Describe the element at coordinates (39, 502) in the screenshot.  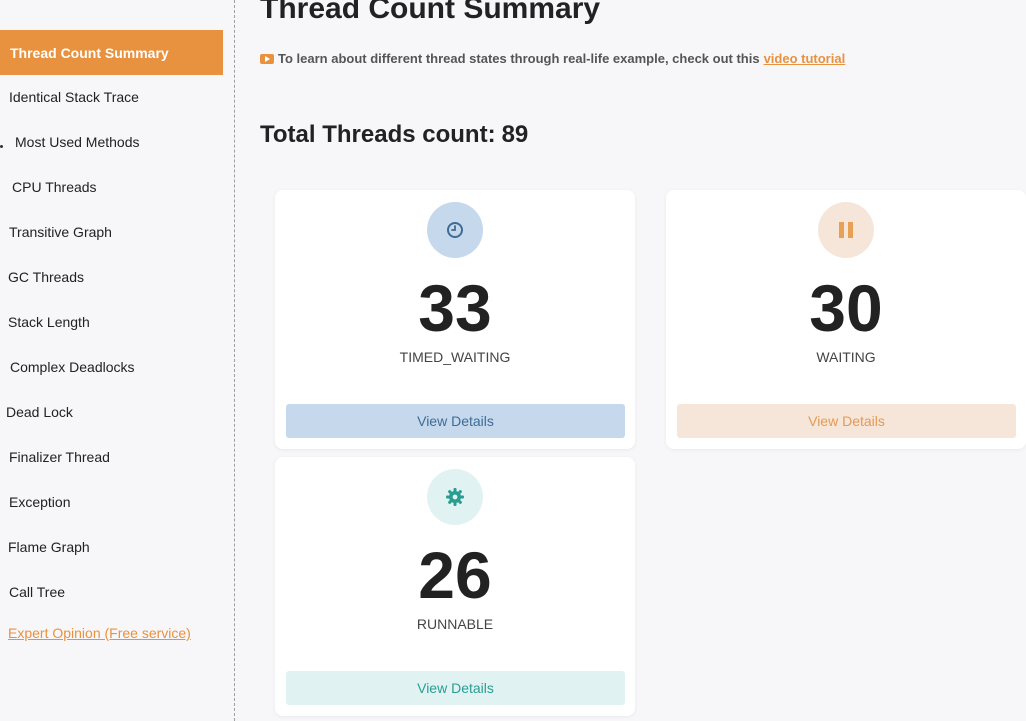
I see `sidebar-item-exception: Exception` at that location.